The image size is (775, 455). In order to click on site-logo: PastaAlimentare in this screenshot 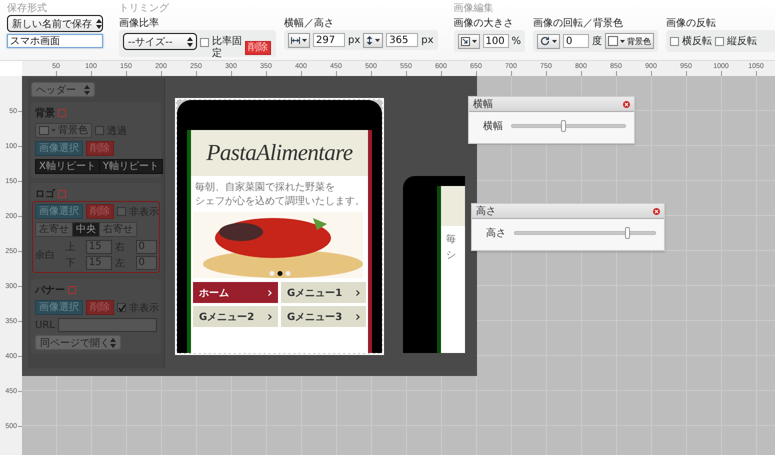, I will do `click(279, 153)`.